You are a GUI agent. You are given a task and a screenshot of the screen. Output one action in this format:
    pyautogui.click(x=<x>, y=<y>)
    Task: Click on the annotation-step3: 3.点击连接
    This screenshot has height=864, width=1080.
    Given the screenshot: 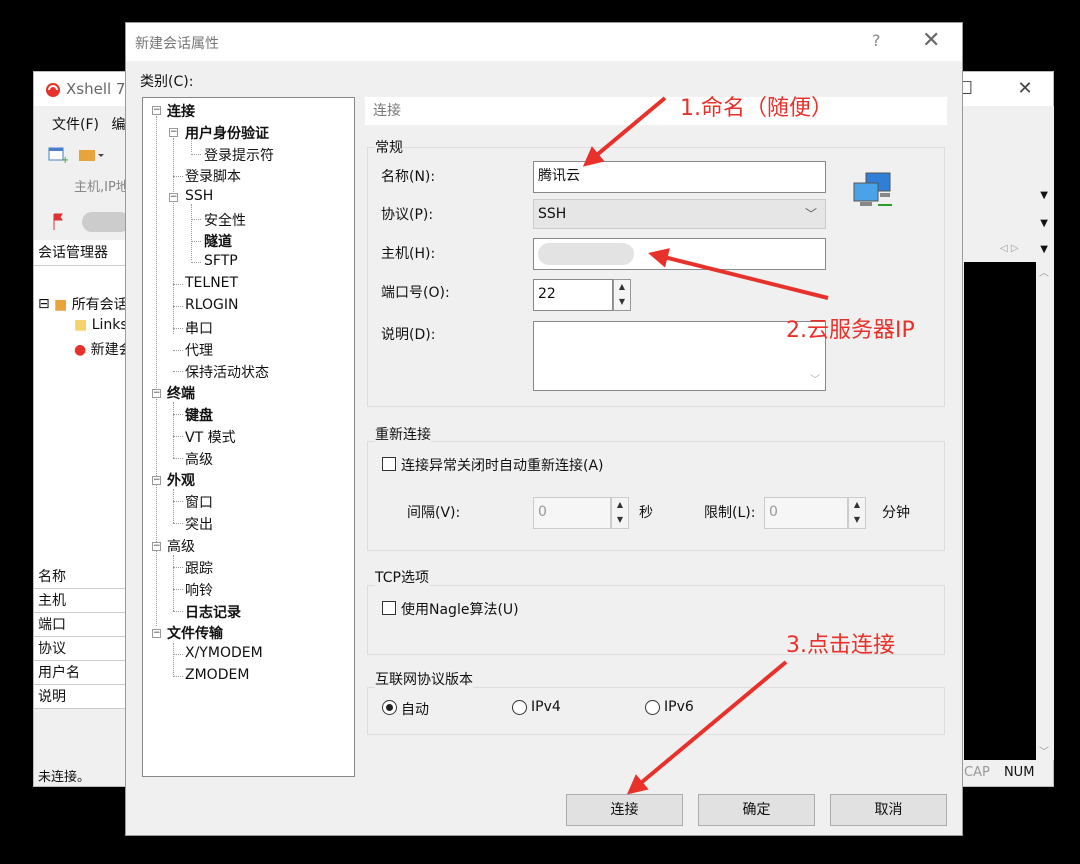 What is the action you would take?
    pyautogui.click(x=840, y=645)
    